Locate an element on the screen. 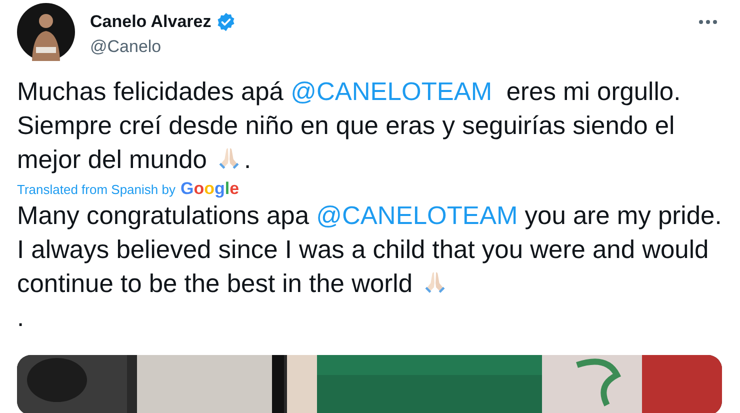  author-name: Canelo Alvarez is located at coordinates (151, 22).